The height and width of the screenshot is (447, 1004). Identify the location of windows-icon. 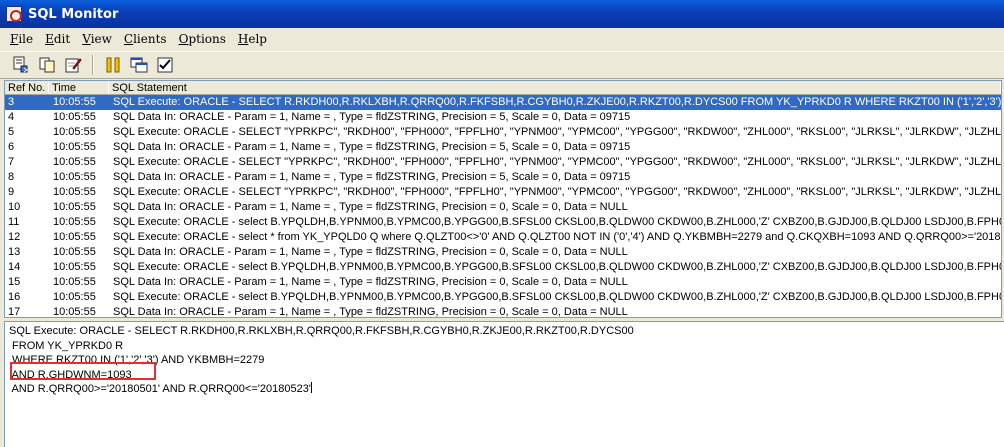
(139, 65).